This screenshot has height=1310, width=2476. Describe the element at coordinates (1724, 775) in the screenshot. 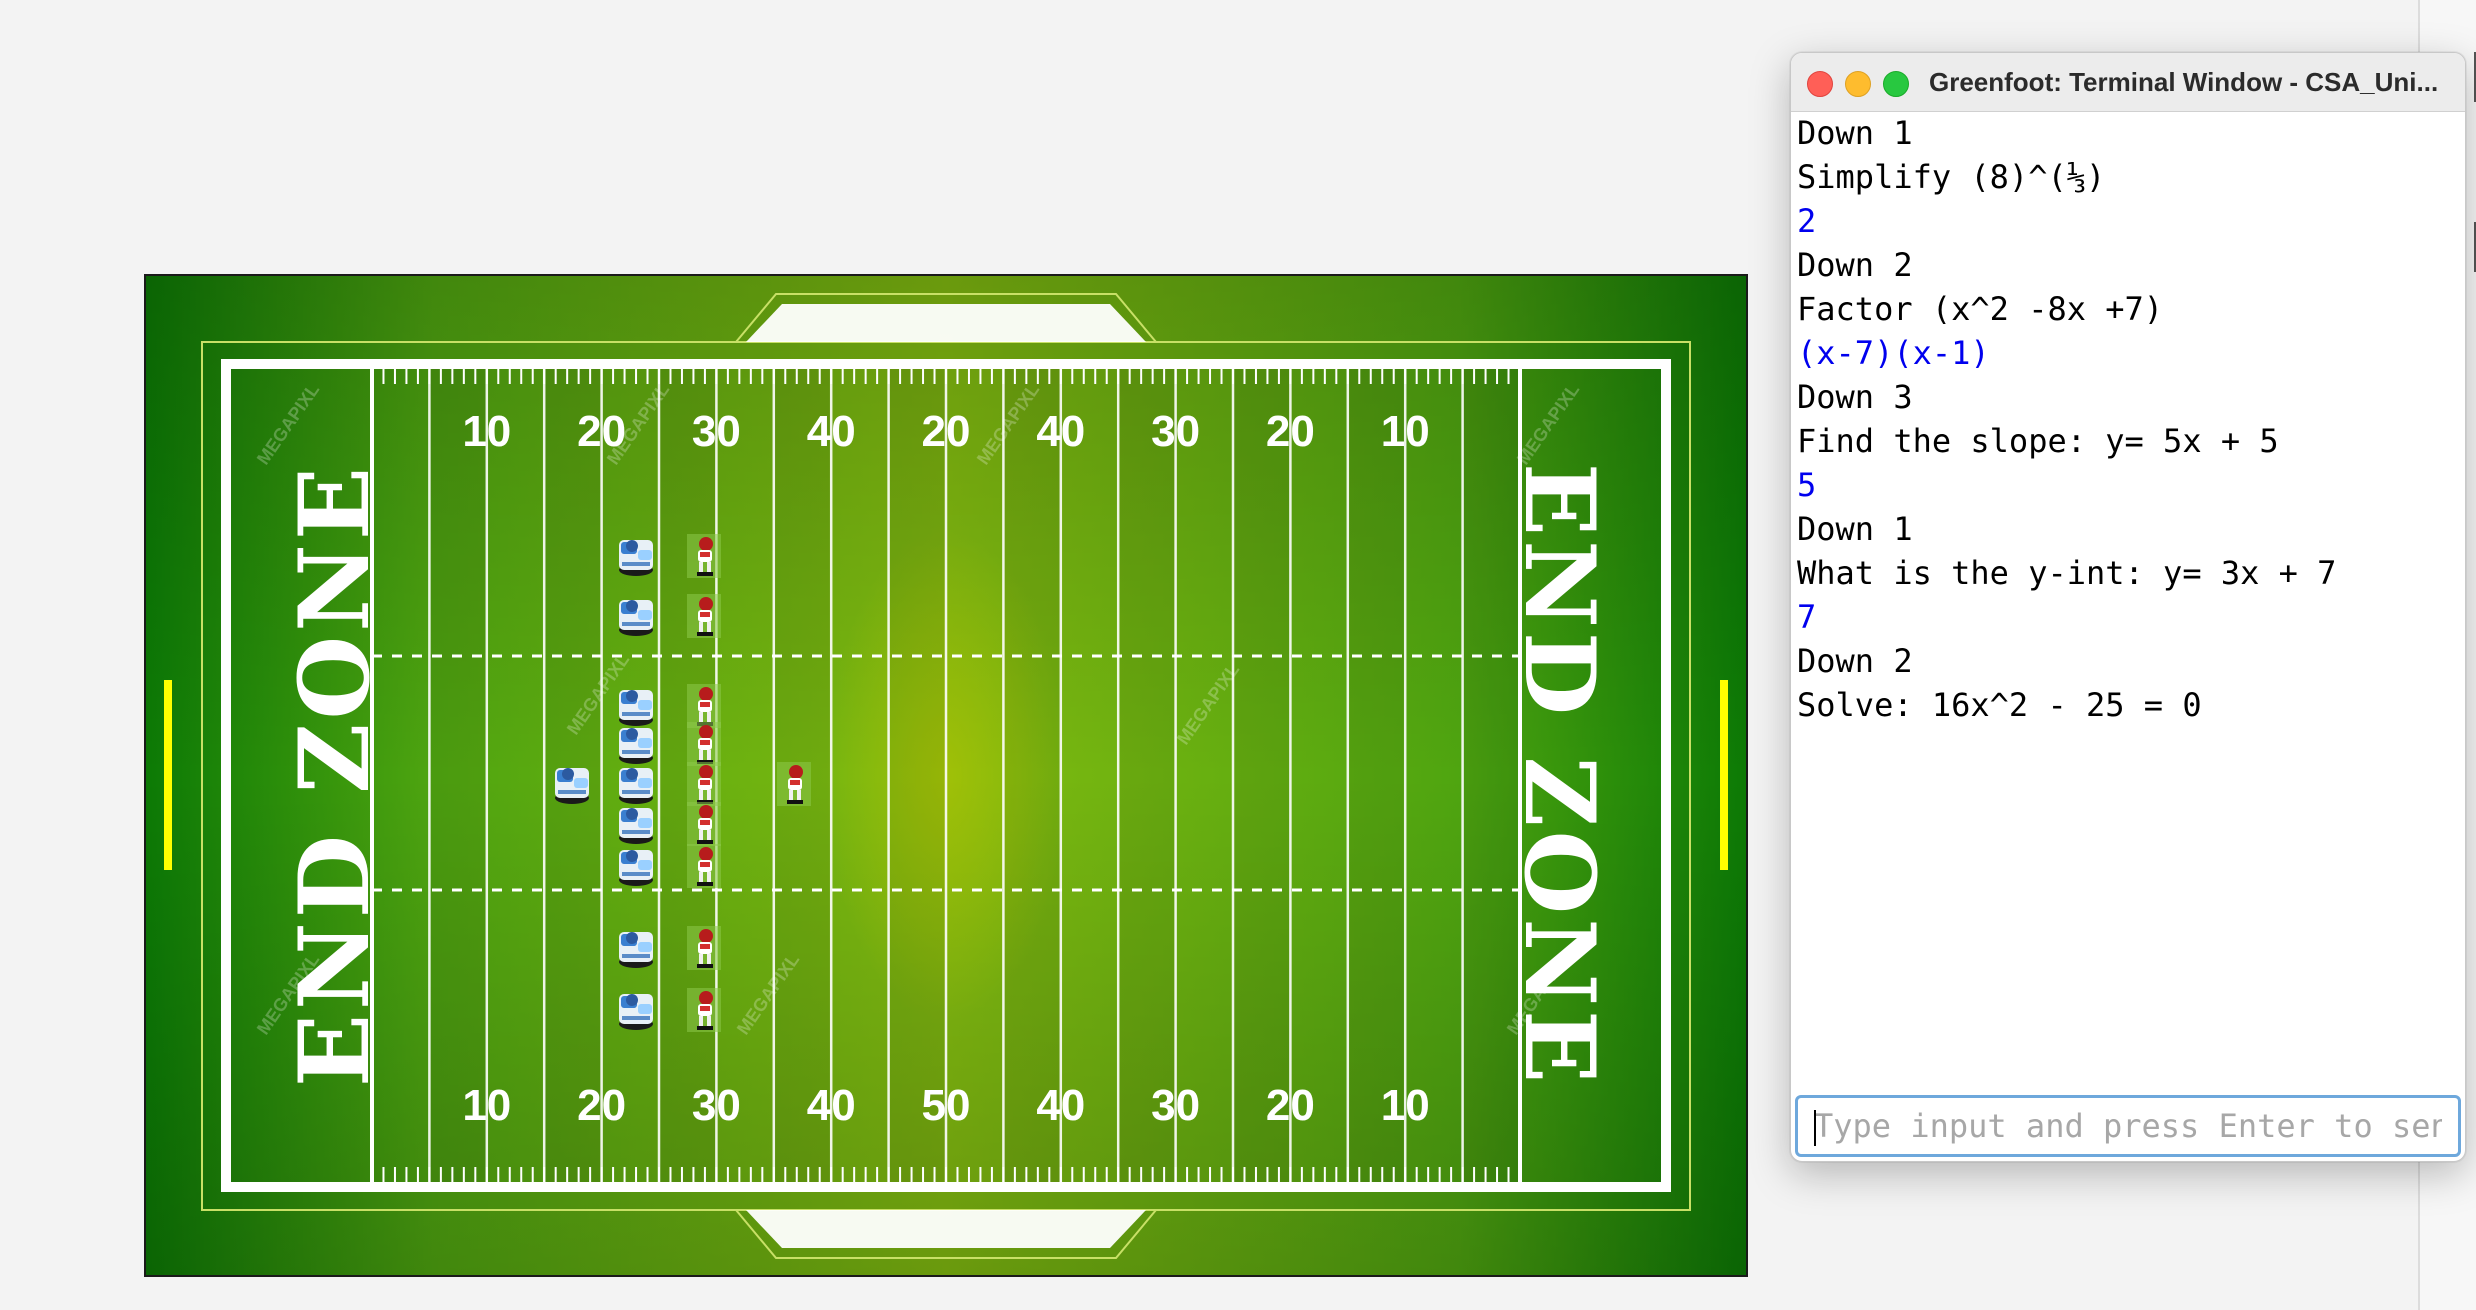

I see `right-goalpost` at that location.